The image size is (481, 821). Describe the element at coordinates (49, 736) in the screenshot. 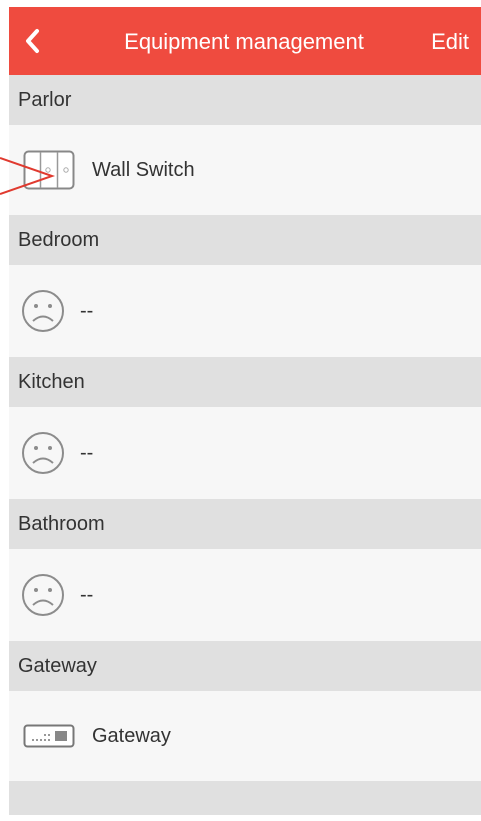

I see `gateway-icon` at that location.